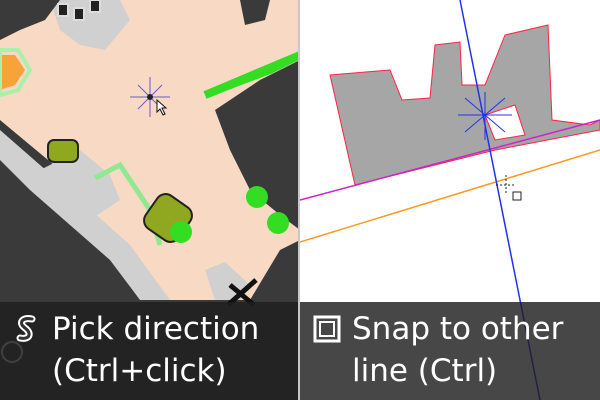 The image size is (600, 400). Describe the element at coordinates (327, 329) in the screenshot. I see `checkbox-square-icon` at that location.